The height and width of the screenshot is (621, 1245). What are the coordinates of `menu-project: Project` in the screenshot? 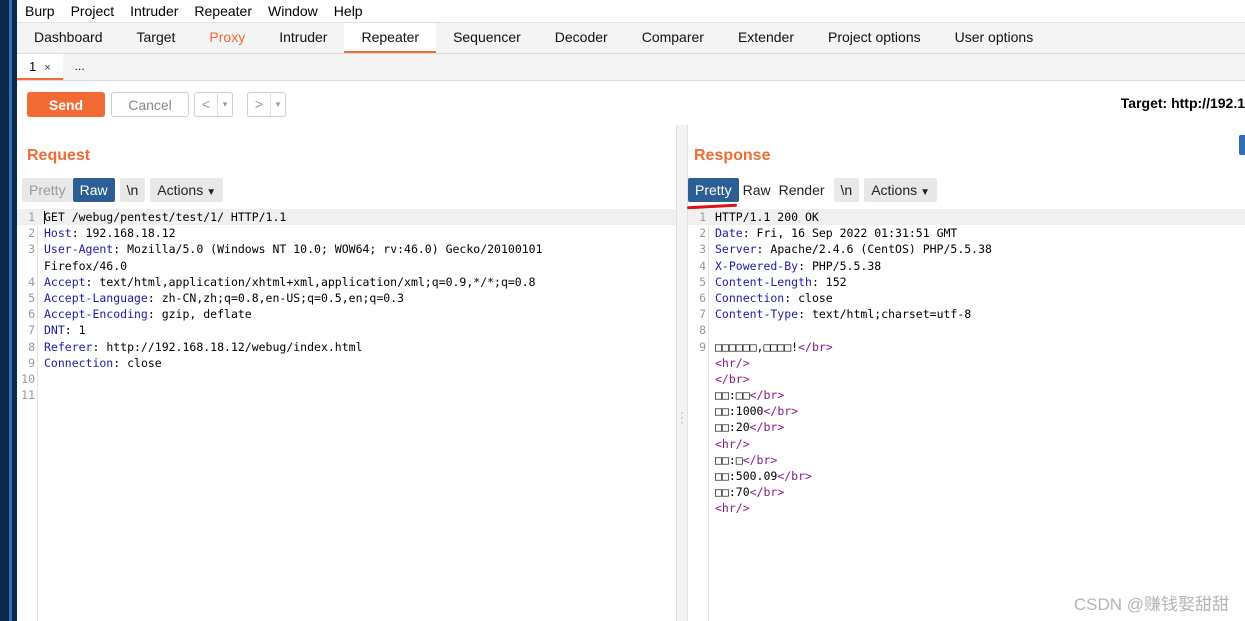 It's located at (93, 11).